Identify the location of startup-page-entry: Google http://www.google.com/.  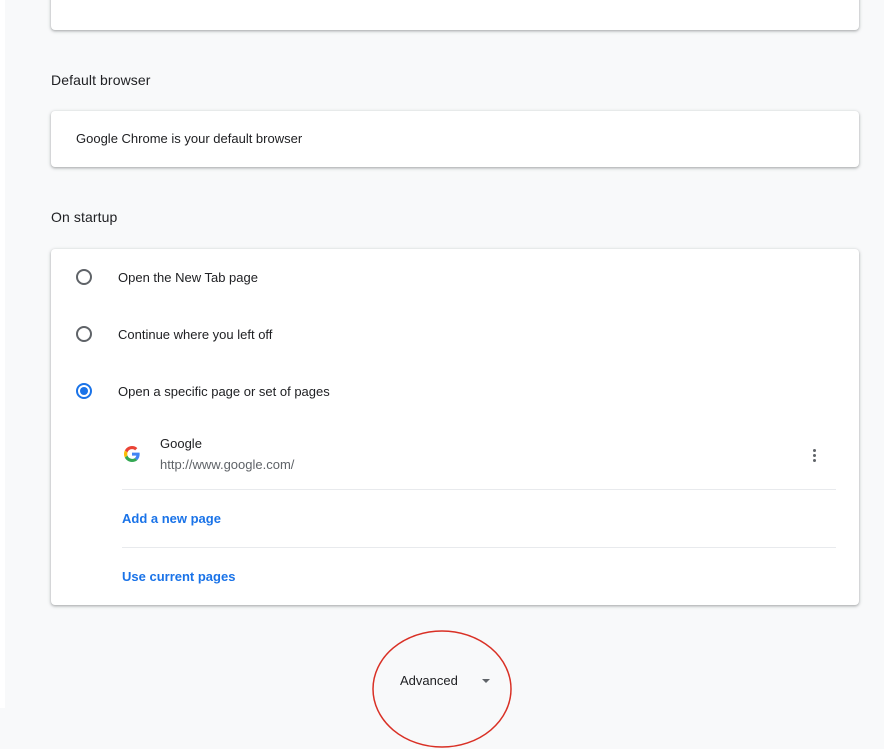
(479, 458).